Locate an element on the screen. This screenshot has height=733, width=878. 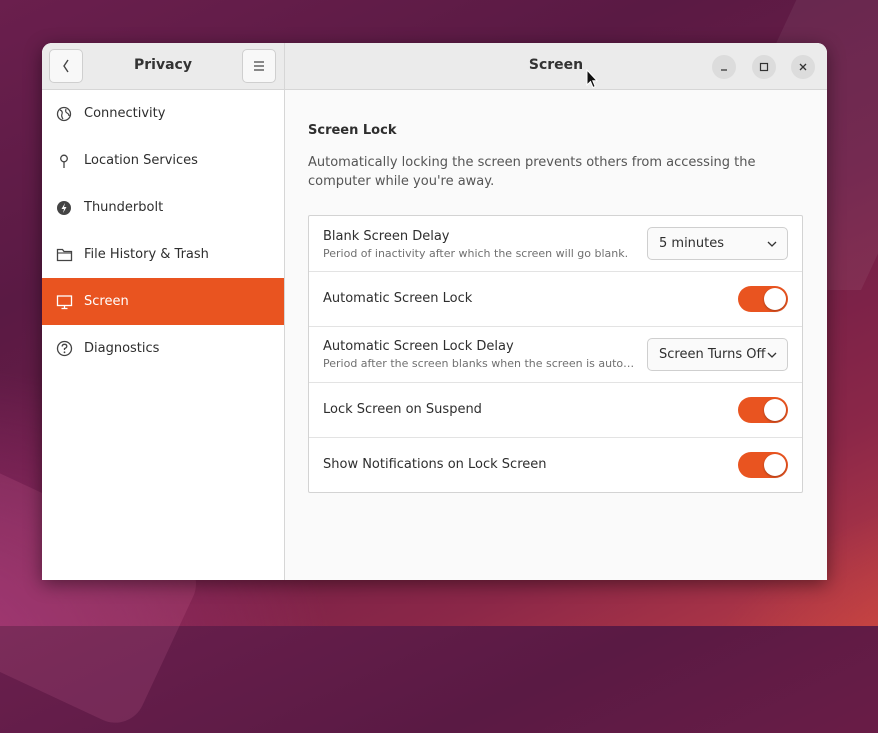
minimize-icon is located at coordinates (724, 70).